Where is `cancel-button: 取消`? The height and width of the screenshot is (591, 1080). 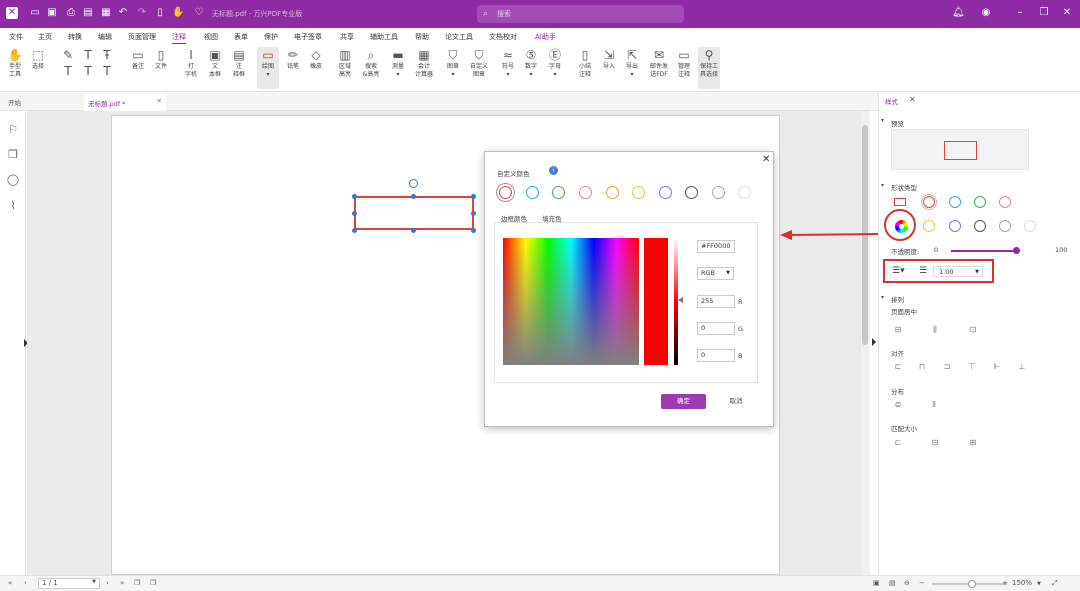
cancel-button: 取消 is located at coordinates (736, 401).